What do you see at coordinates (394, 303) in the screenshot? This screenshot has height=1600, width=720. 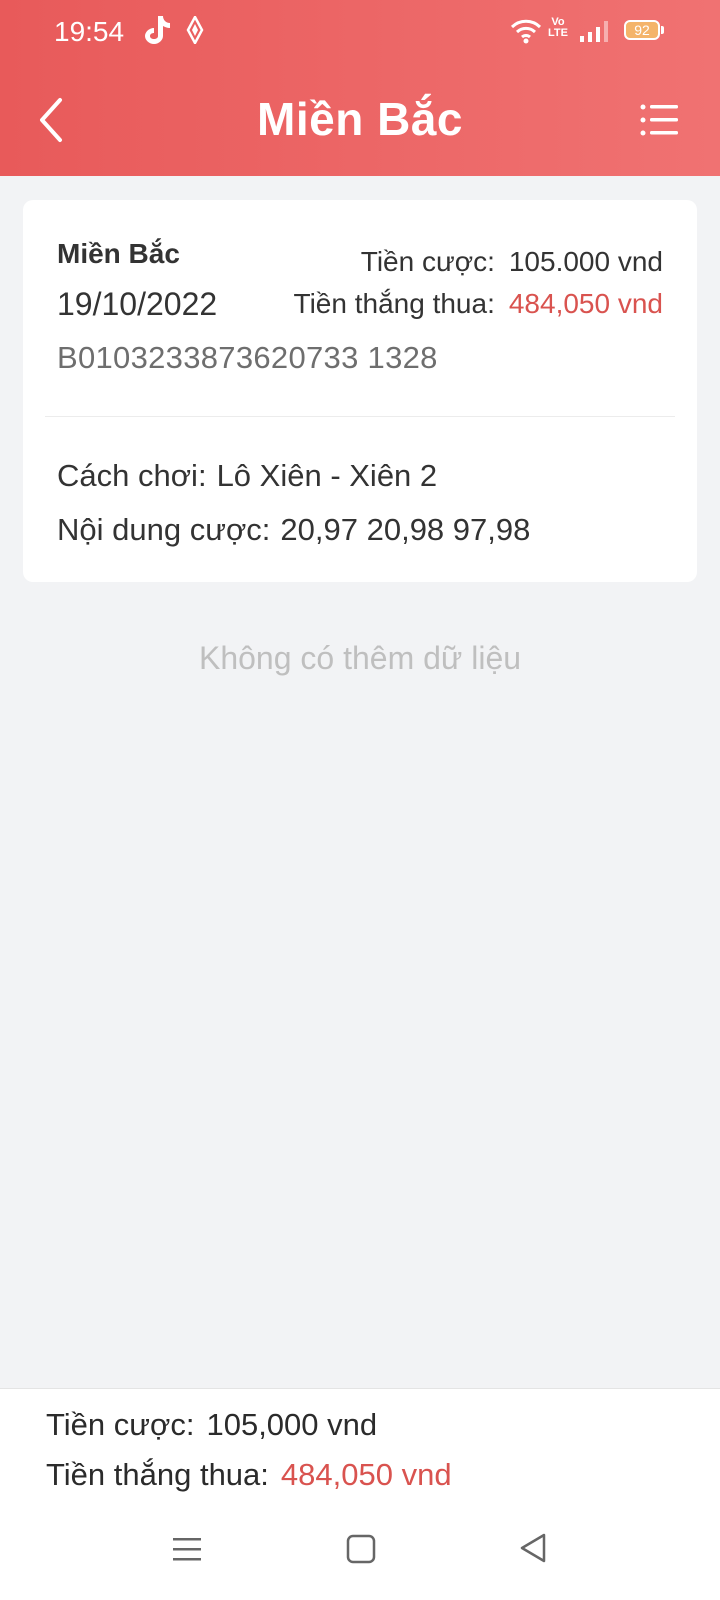 I see `ticket-result-label: Tiền thắng thua:` at bounding box center [394, 303].